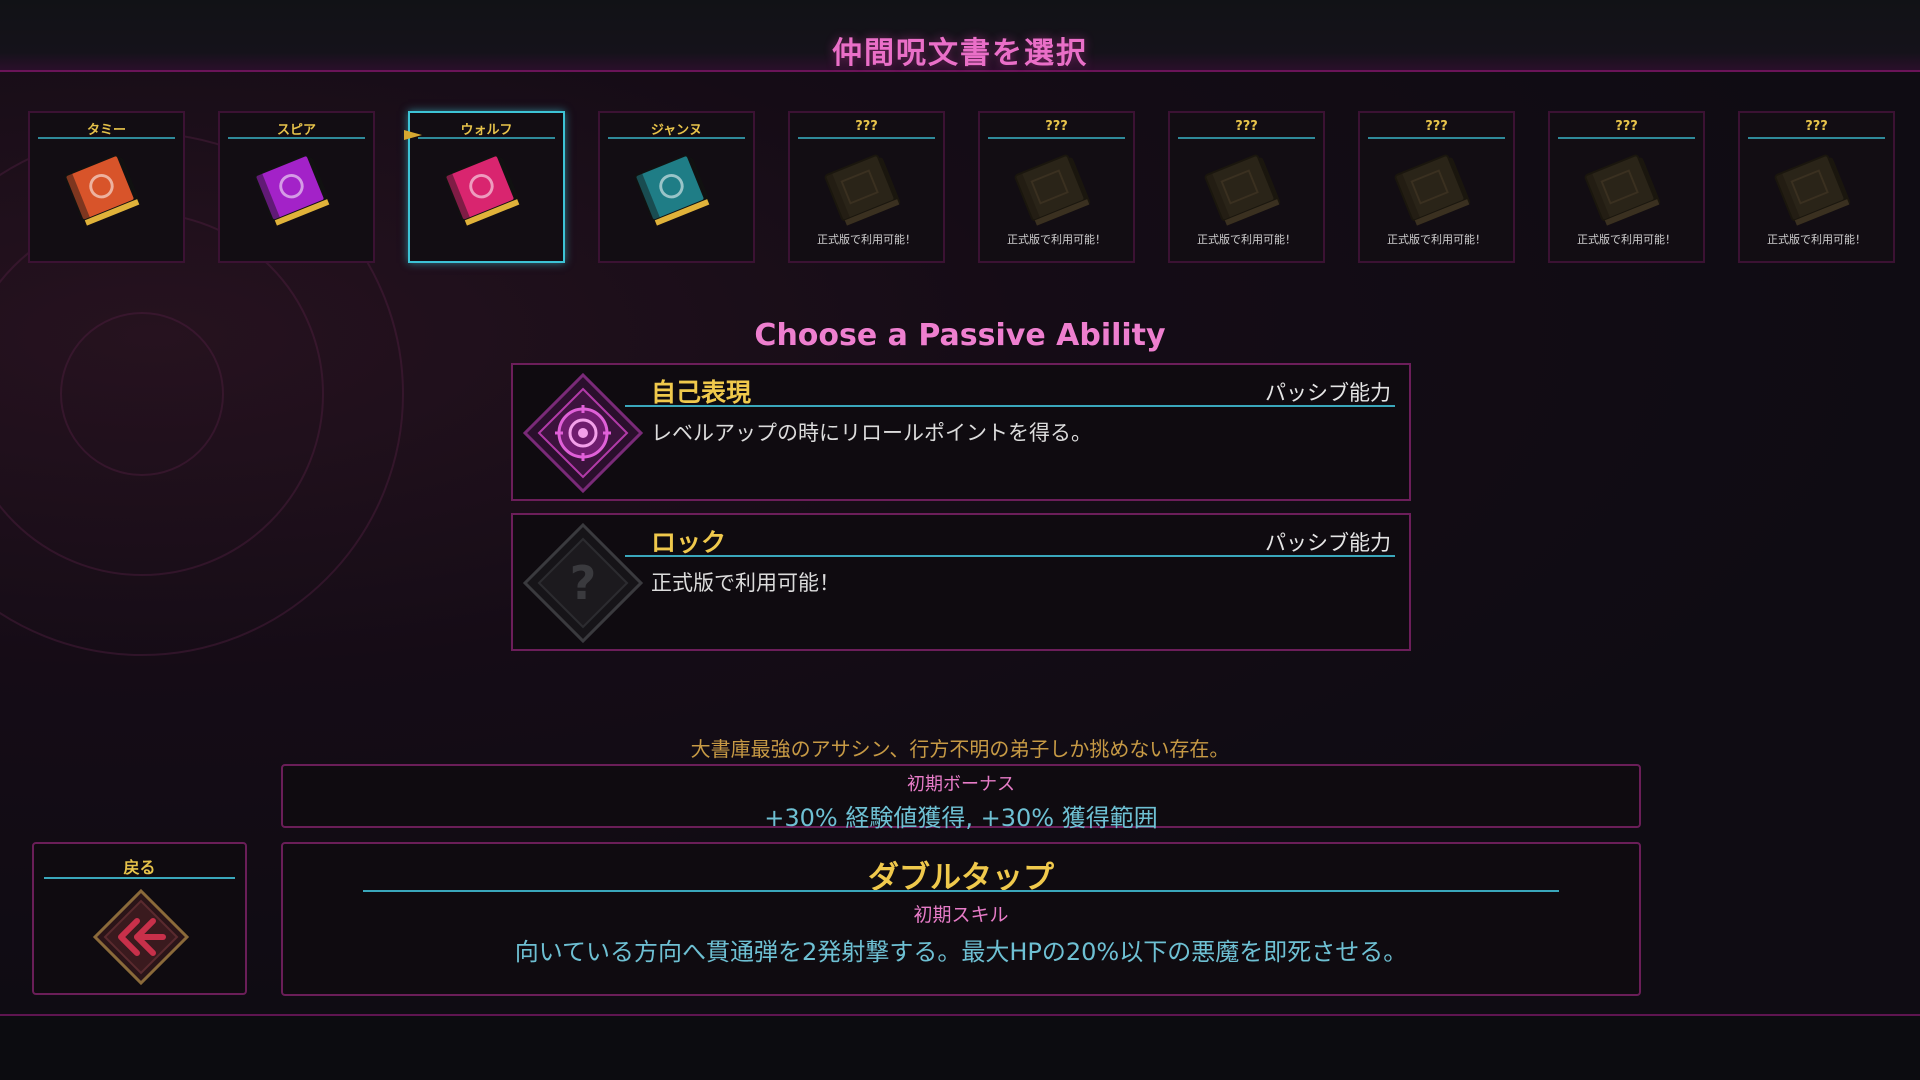 This screenshot has height=1080, width=1920. What do you see at coordinates (960, 53) in the screenshot?
I see `page-title: 仲間呪文書を選択` at bounding box center [960, 53].